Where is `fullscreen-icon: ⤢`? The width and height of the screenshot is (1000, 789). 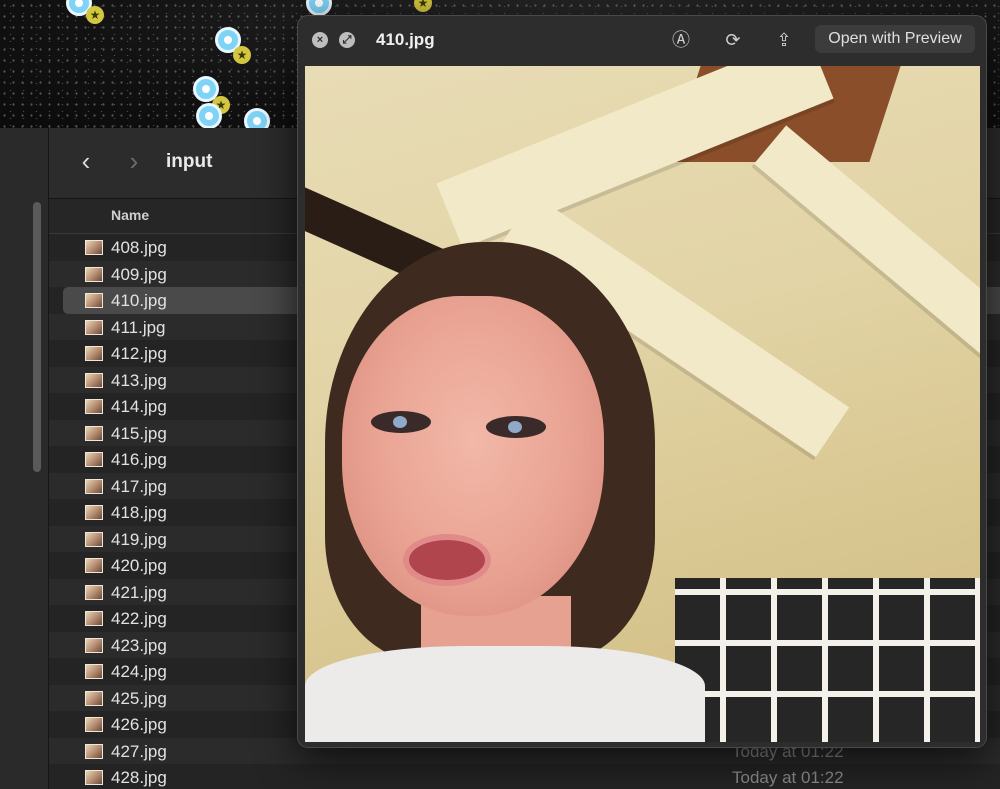
fullscreen-icon: ⤢ is located at coordinates (347, 40).